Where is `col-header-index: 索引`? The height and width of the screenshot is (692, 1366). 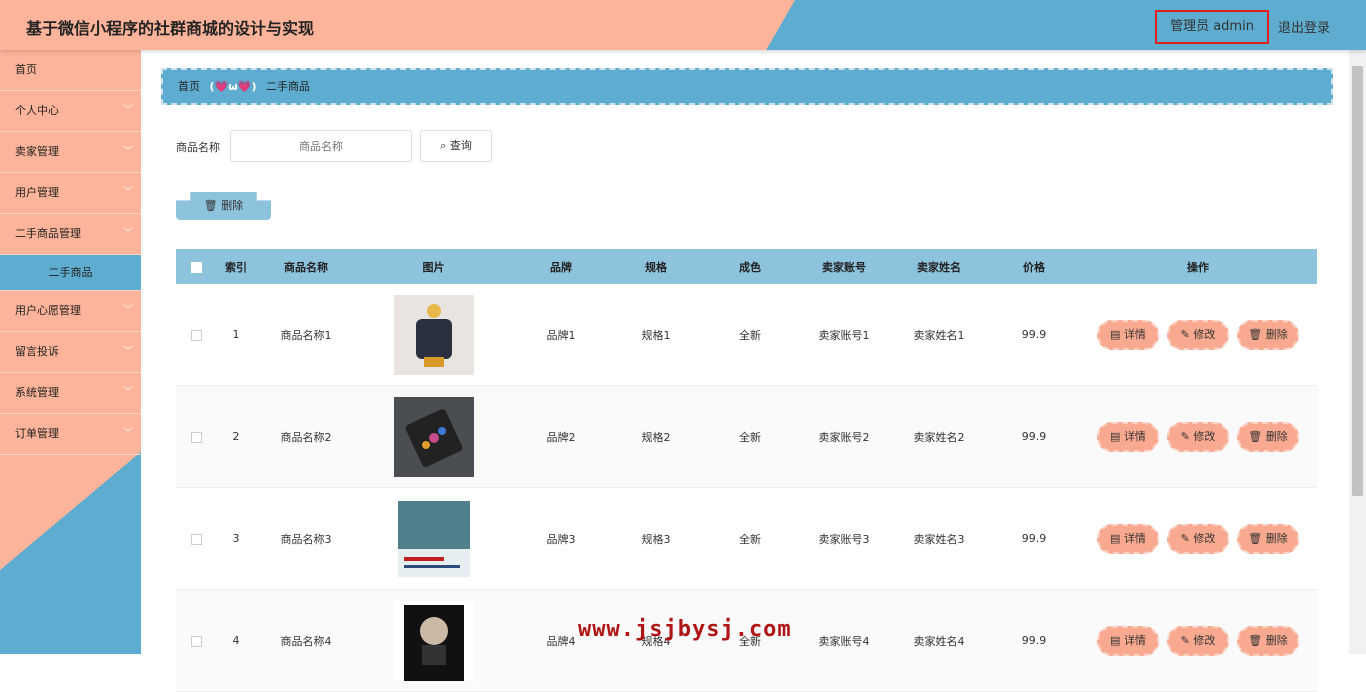
col-header-index: 索引 is located at coordinates (236, 267).